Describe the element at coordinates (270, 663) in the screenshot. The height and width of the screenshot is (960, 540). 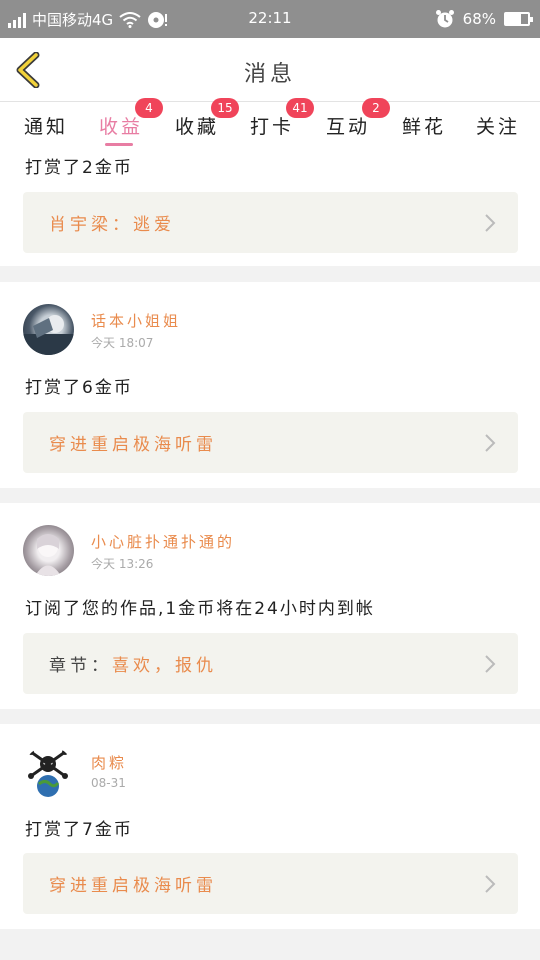
I see `chapter-link: 章节：喜欢，报仇` at that location.